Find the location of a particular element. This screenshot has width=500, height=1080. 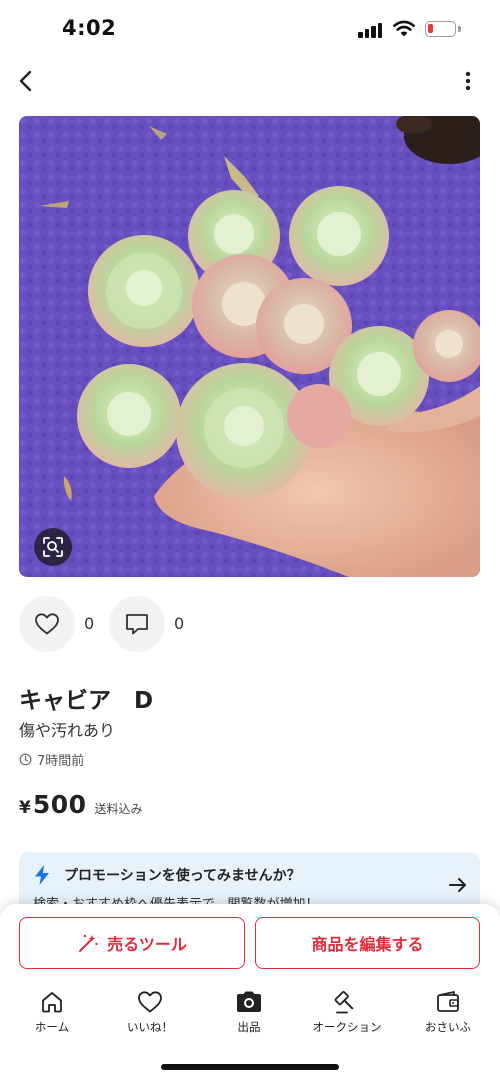

comment-icon is located at coordinates (137, 624).